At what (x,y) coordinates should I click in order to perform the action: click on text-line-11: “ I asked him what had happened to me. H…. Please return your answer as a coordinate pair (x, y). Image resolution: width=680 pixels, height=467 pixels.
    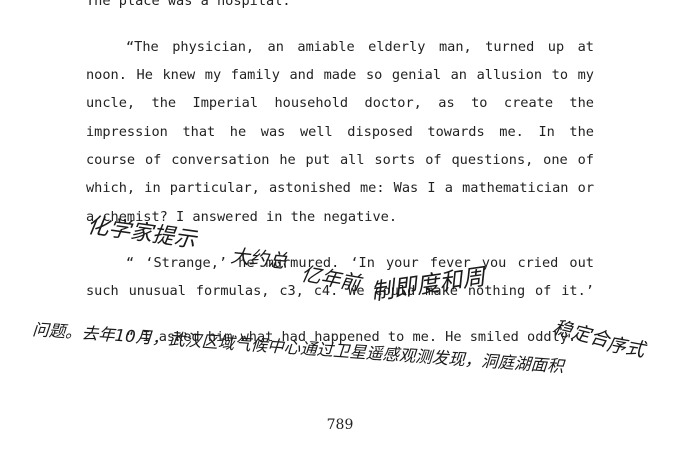
    Looking at the image, I should click on (351, 337).